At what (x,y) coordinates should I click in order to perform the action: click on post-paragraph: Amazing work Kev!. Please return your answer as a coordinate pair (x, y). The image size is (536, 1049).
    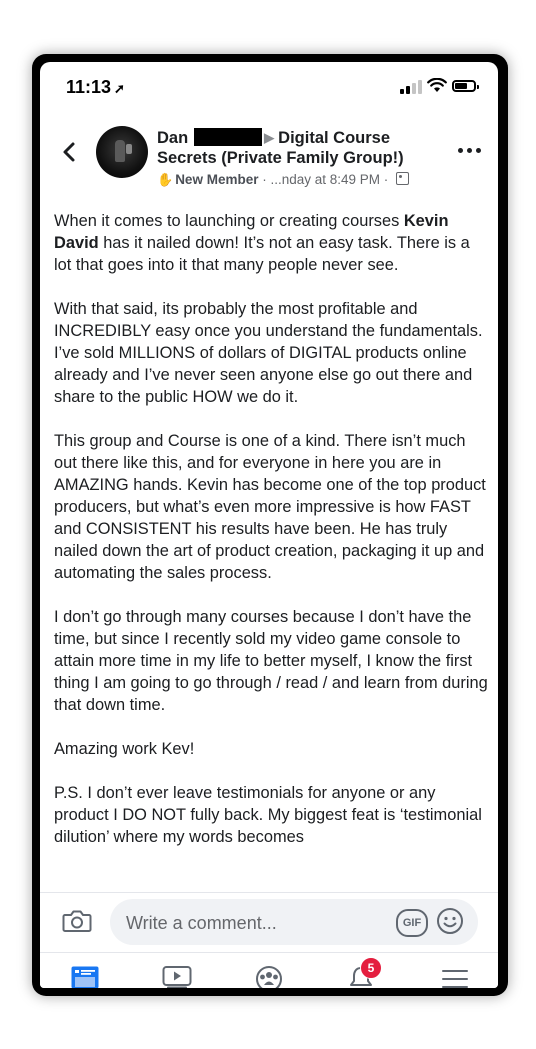
    Looking at the image, I should click on (124, 749).